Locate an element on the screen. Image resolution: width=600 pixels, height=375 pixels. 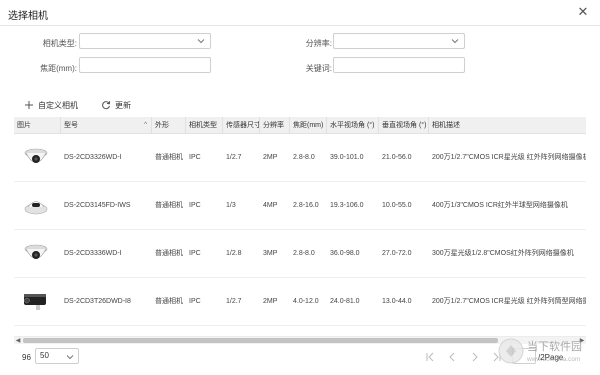
camera-type-label: 相机类型: is located at coordinates (59, 43).